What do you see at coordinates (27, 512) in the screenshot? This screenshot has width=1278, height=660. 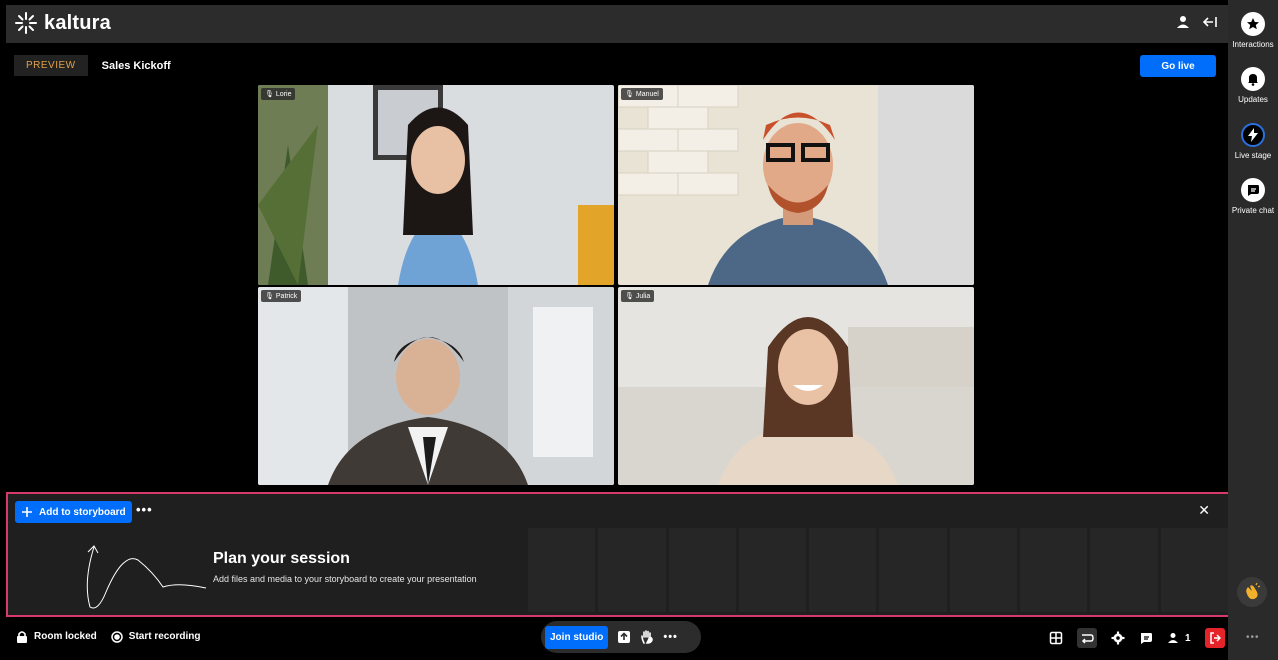 I see `plus-icon` at bounding box center [27, 512].